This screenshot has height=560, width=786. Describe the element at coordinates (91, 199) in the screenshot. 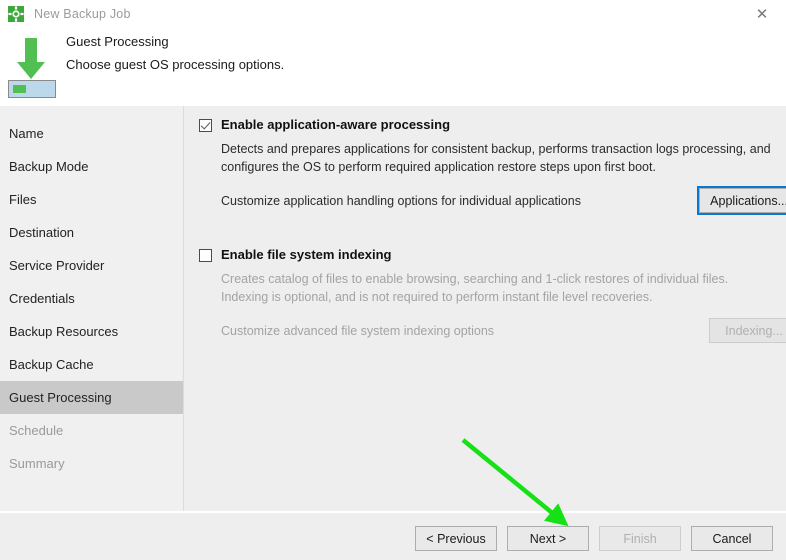

I see `sidebar-item-files: Files` at that location.